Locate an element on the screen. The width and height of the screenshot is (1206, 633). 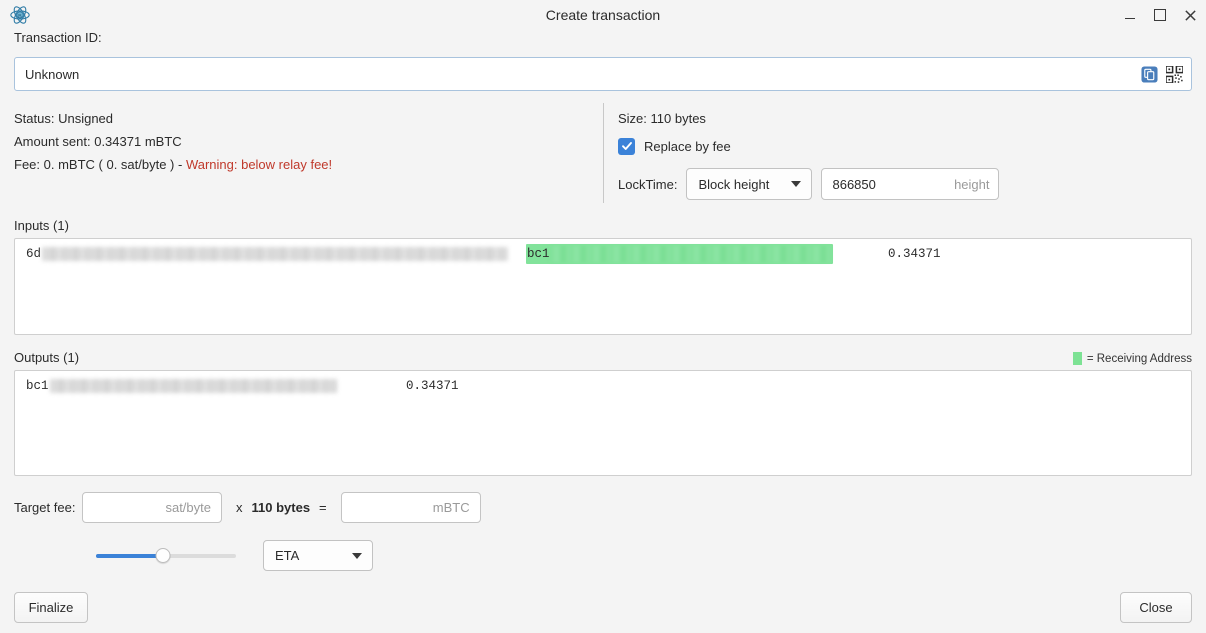
fee-total-wrap is located at coordinates (410, 507).